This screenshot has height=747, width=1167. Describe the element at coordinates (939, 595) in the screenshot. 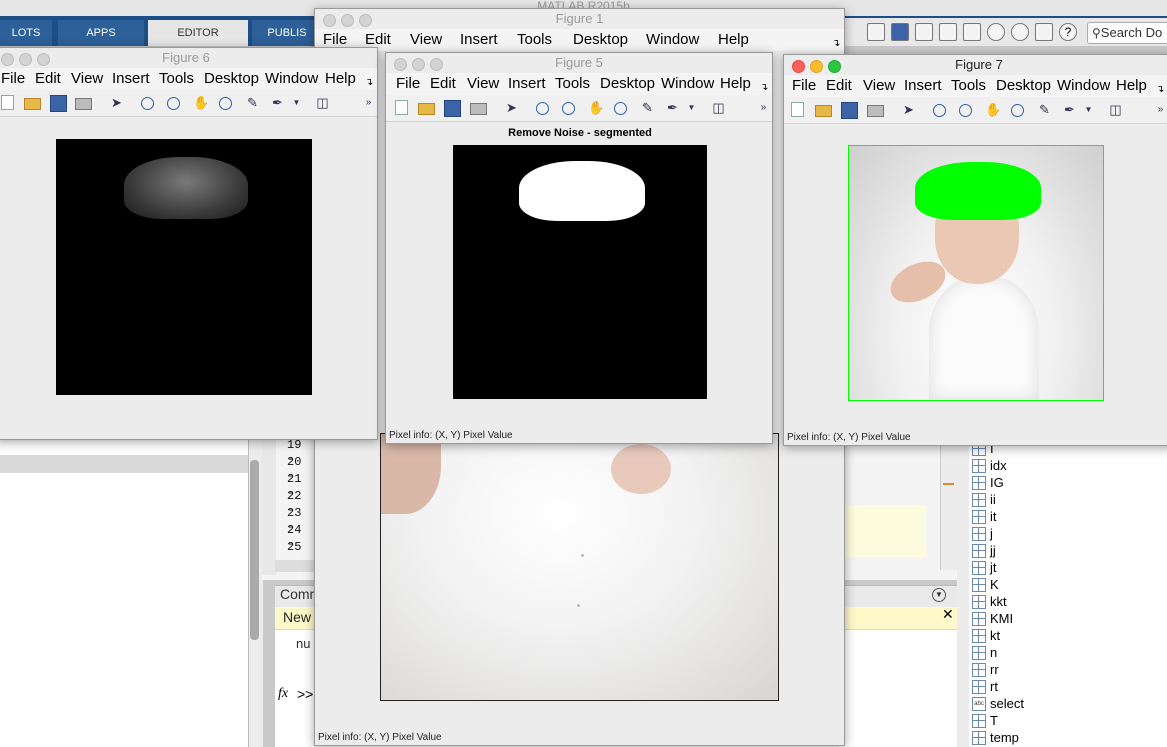

I see `command-window-menu-icon: ▼` at that location.